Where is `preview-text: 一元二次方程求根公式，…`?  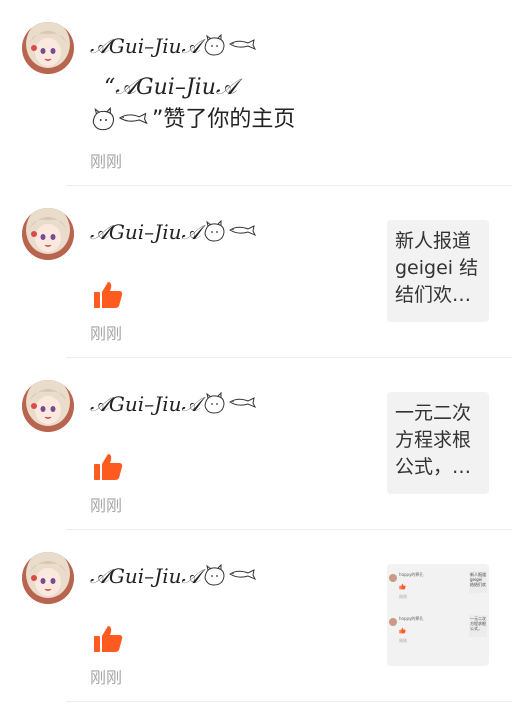 preview-text: 一元二次方程求根公式，… is located at coordinates (433, 440).